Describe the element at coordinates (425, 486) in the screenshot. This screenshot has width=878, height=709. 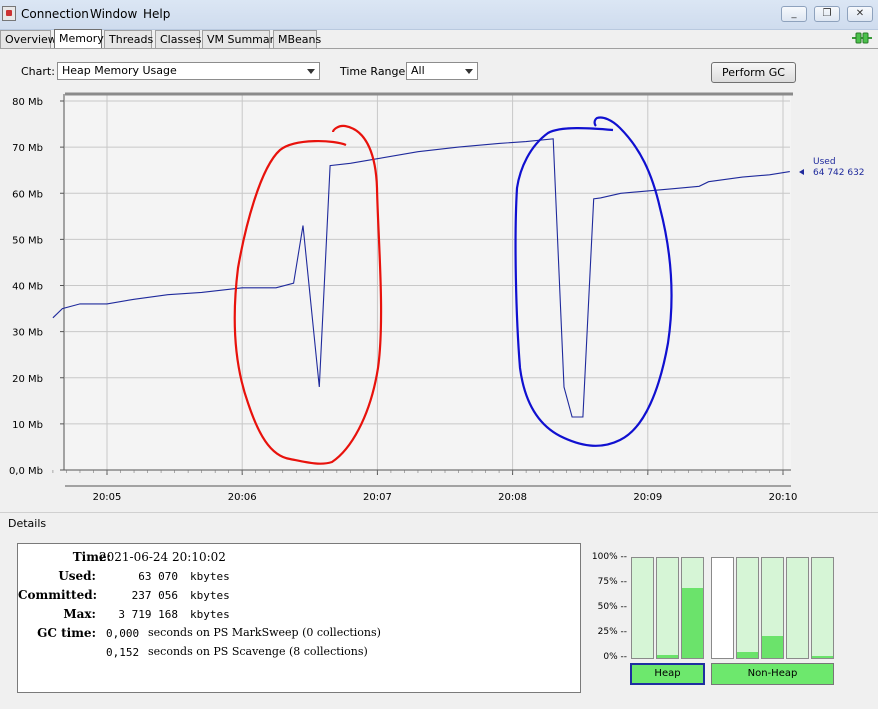
I see `x-axis-ticks: 20:05 20:06 20:07 20:08 20:09 20:10` at that location.